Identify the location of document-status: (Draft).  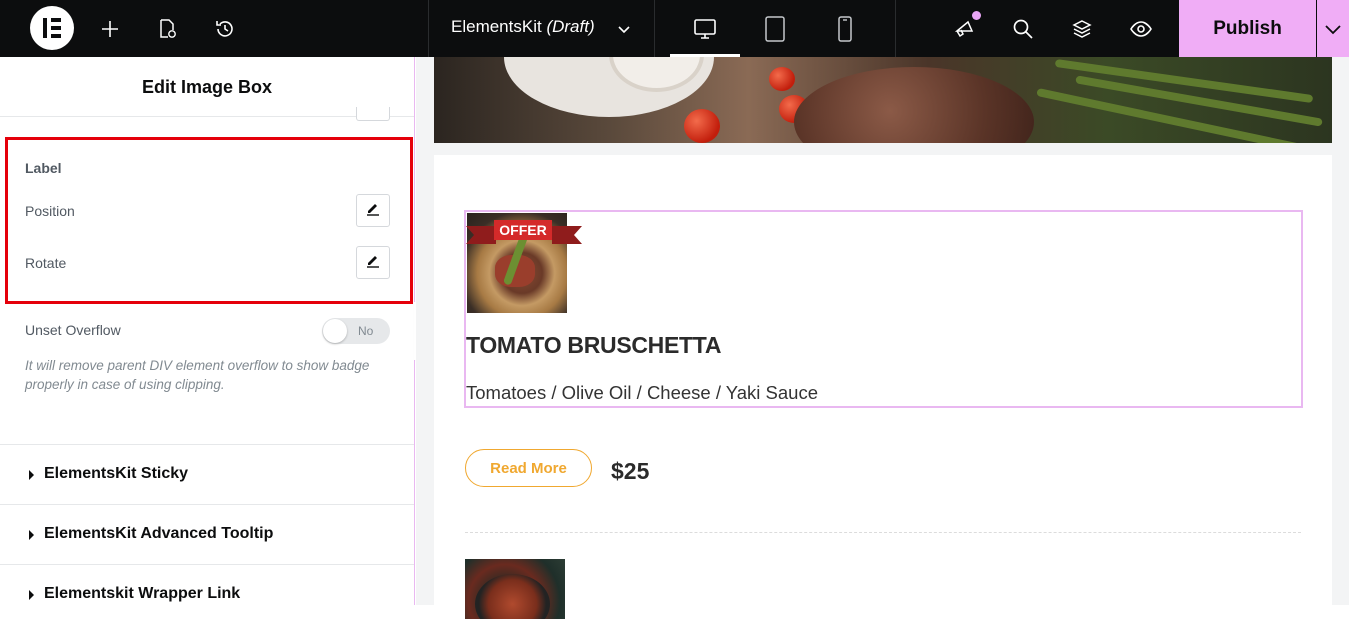
(570, 26).